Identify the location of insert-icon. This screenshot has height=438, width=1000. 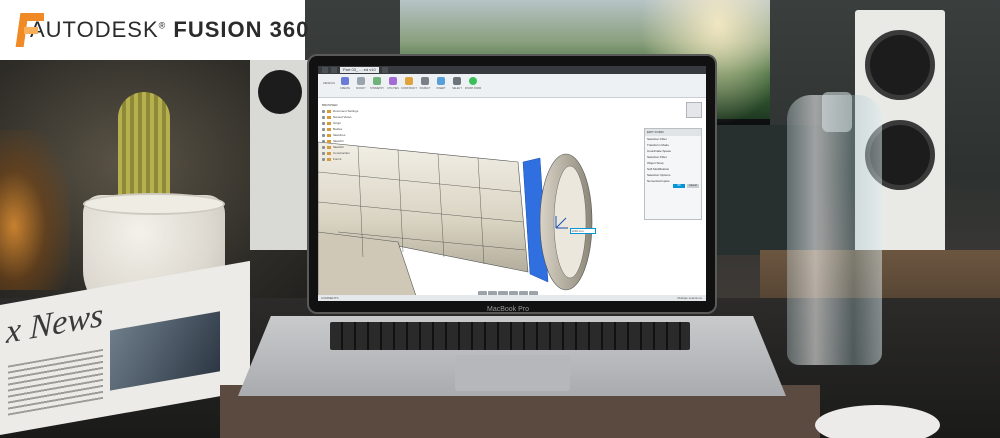
(441, 81).